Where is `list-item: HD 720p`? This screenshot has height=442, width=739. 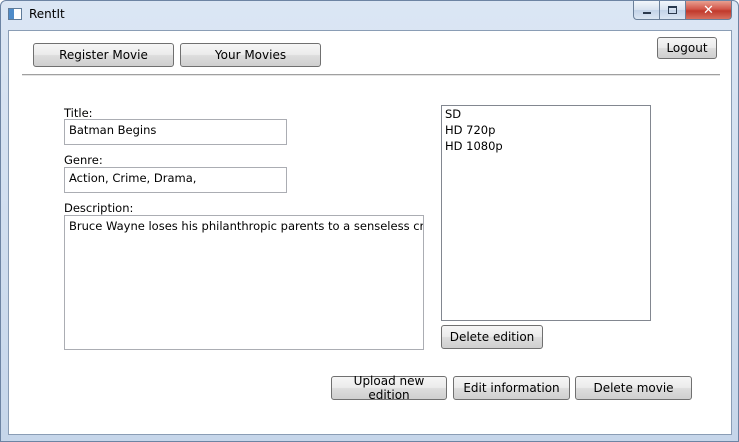
list-item: HD 720p is located at coordinates (546, 130).